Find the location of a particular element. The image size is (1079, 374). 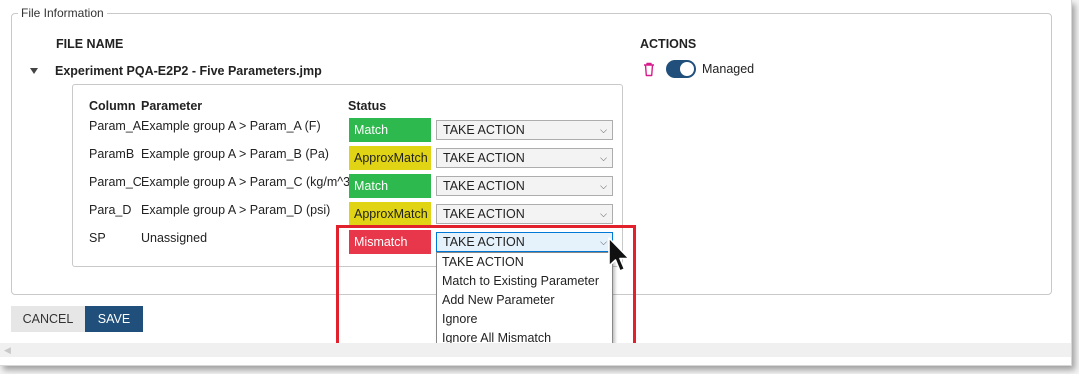

row-column-name: ParamB is located at coordinates (112, 154).